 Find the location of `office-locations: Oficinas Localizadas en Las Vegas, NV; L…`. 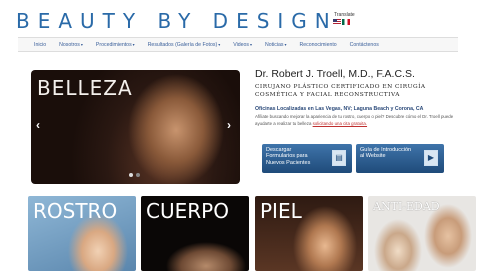

office-locations: Oficinas Localizadas en Las Vegas, NV; L… is located at coordinates (339, 109).